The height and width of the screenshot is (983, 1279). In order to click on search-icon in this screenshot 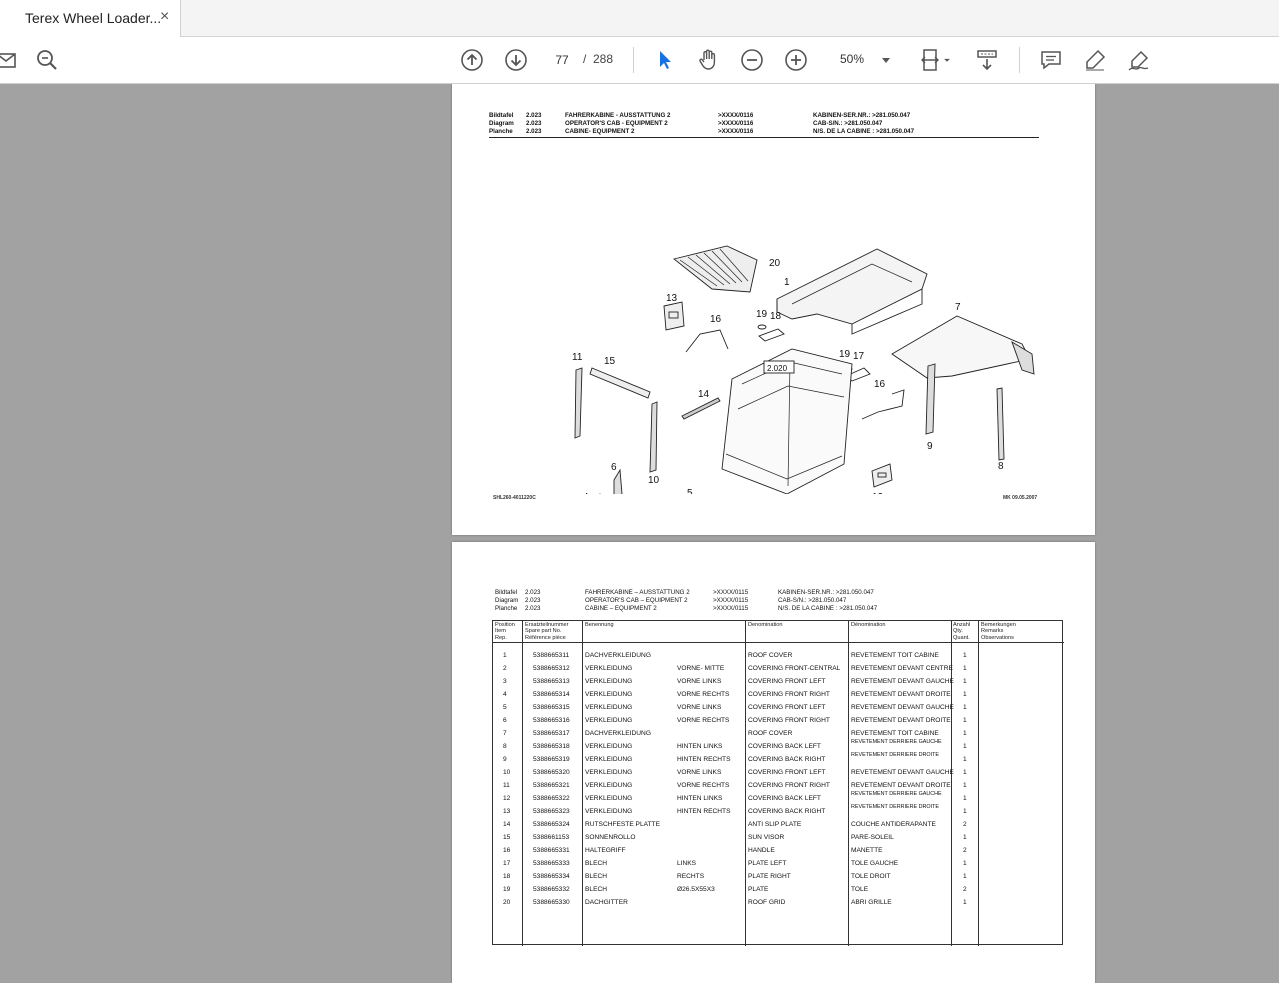, I will do `click(47, 60)`.